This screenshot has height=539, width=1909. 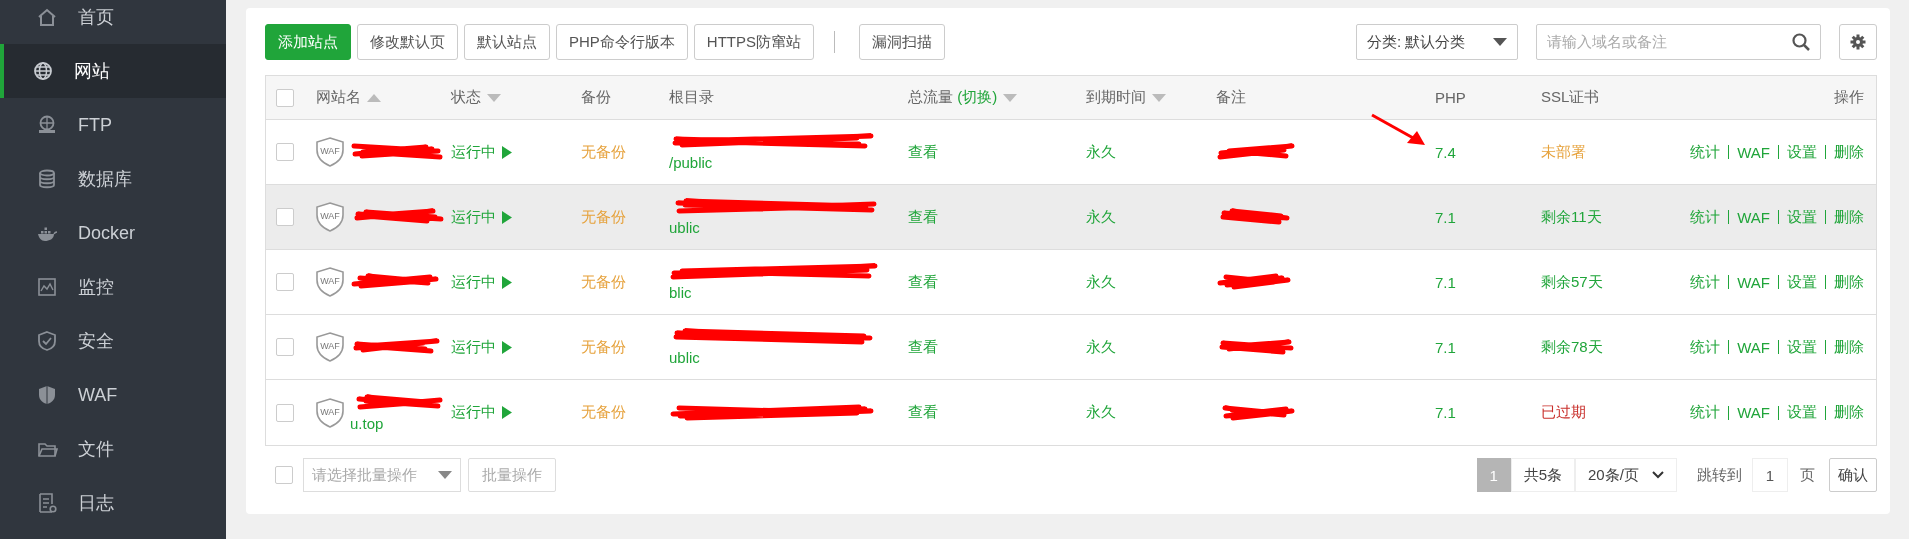 What do you see at coordinates (113, 449) in the screenshot?
I see `sidebar-item: 文件` at bounding box center [113, 449].